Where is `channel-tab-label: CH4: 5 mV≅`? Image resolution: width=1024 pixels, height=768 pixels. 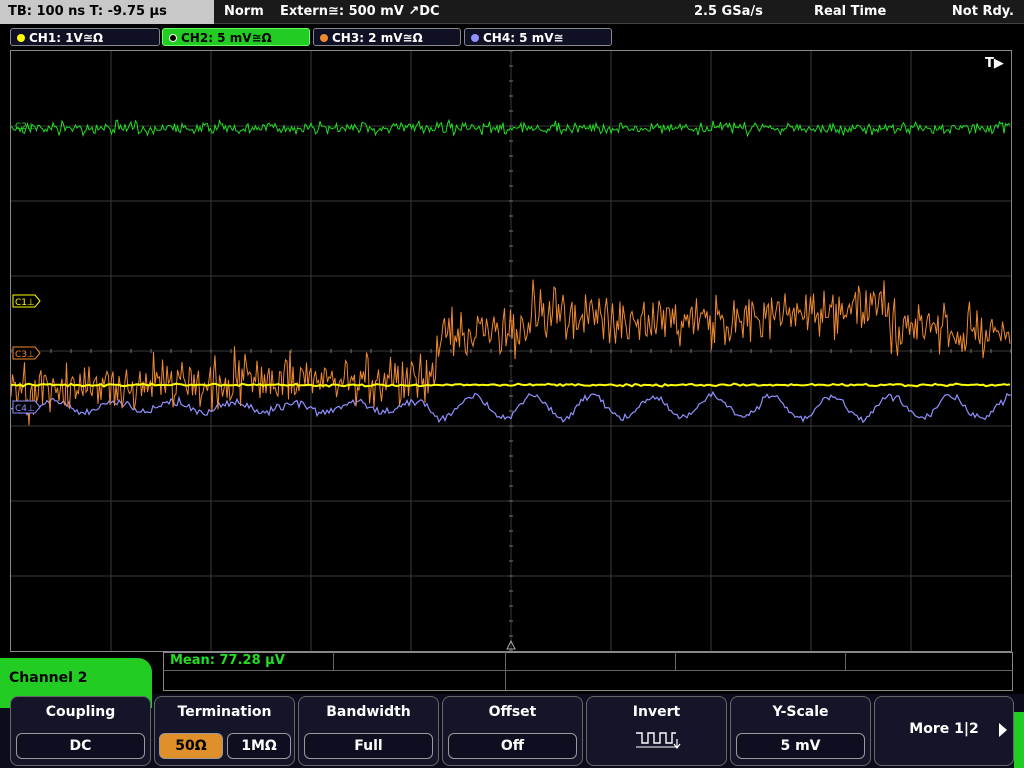
channel-tab-label: CH4: 5 mV≅ is located at coordinates (523, 38).